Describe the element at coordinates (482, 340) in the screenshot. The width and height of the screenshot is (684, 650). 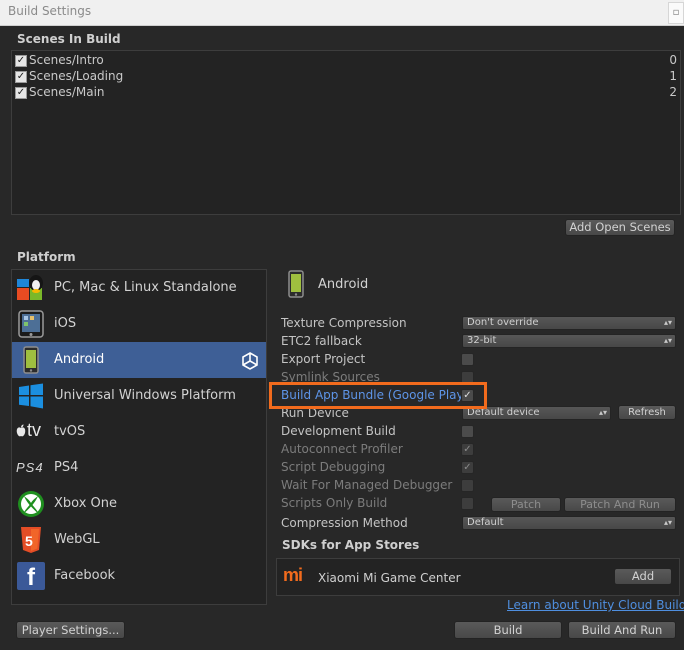
I see `dropdown-value: 32-bit` at that location.